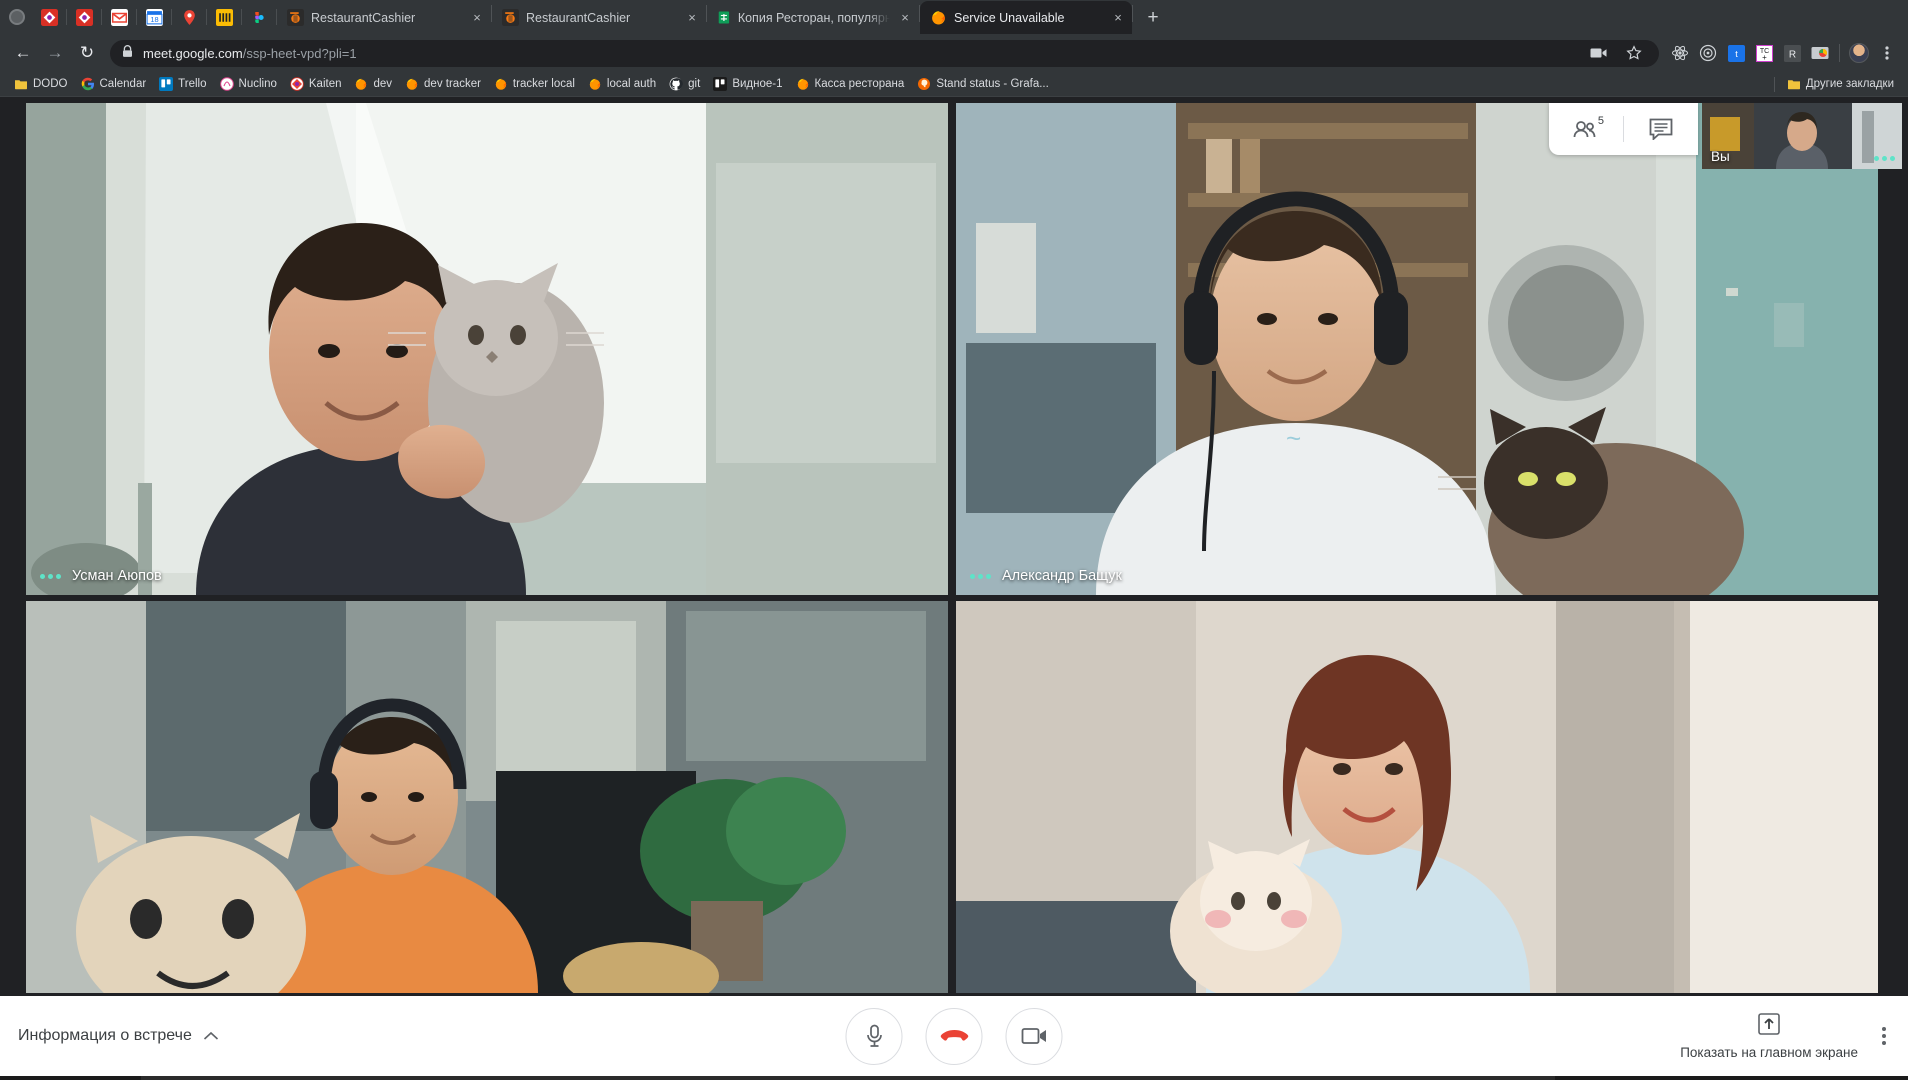 This screenshot has width=1908, height=1080. I want to click on address-bar: meet.google.com/ssp-heet-vpd?pli=1, so click(884, 53).